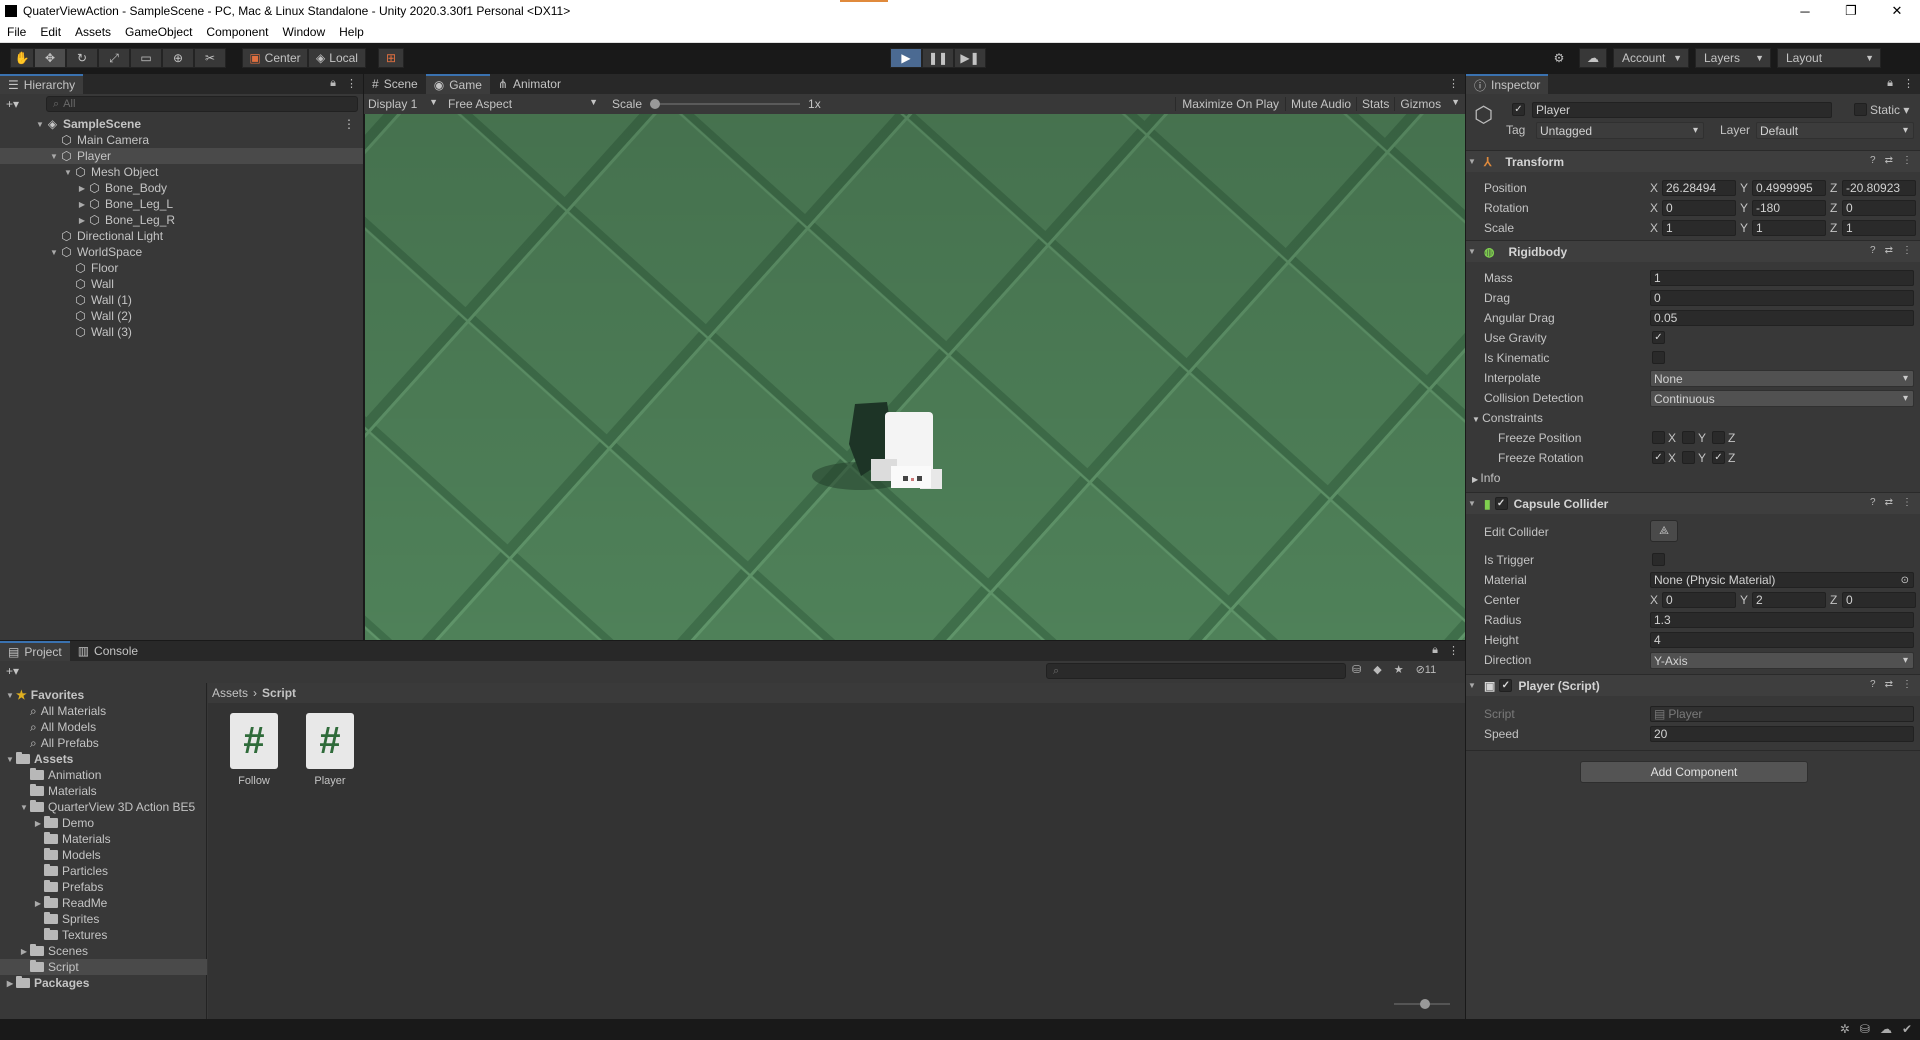  I want to click on hierarchy-item: ▼ ⬡ Mesh Object, so click(181, 172).